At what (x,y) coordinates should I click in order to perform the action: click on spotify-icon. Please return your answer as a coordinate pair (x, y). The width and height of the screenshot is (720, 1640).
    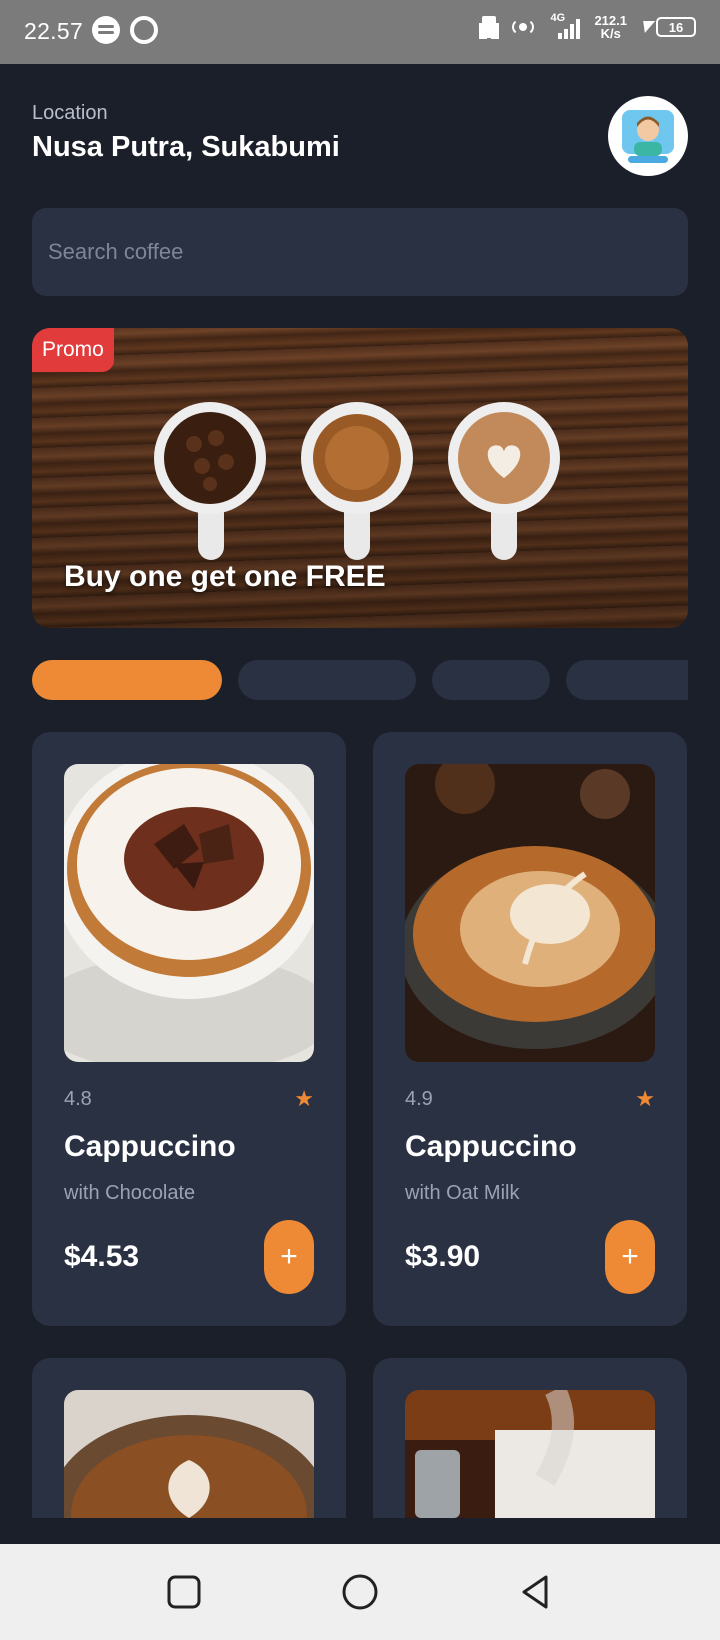
    Looking at the image, I should click on (106, 30).